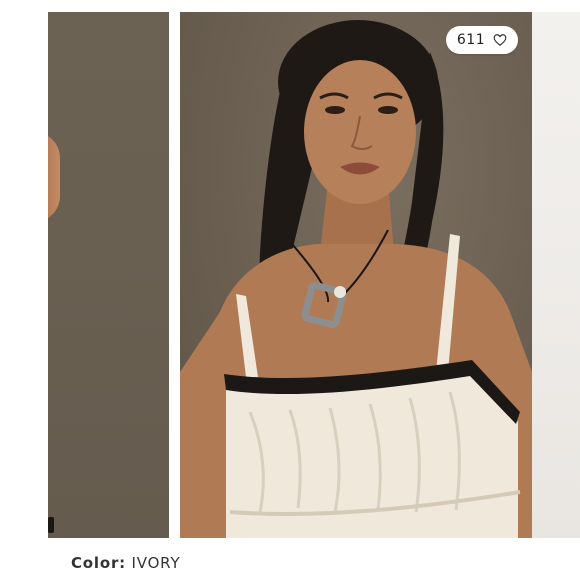 The image size is (580, 580). What do you see at coordinates (471, 40) in the screenshot?
I see `like-count: 611` at bounding box center [471, 40].